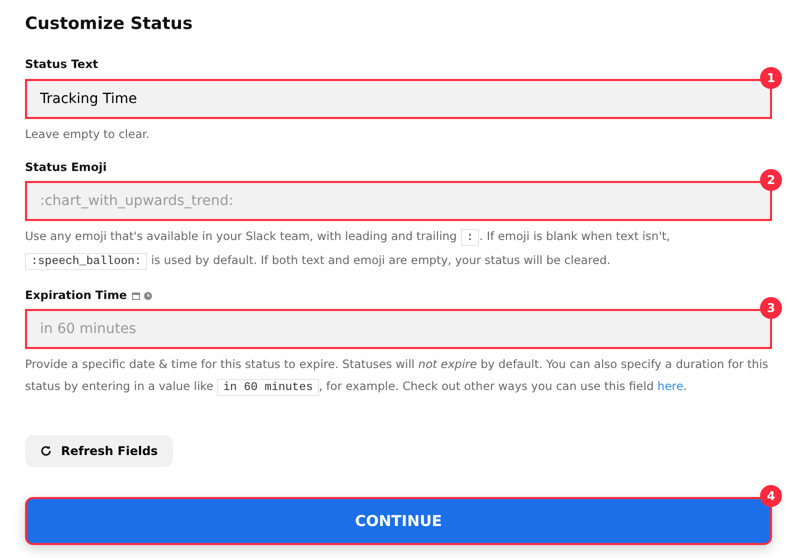  Describe the element at coordinates (109, 24) in the screenshot. I see `page-title: Customize Status` at that location.